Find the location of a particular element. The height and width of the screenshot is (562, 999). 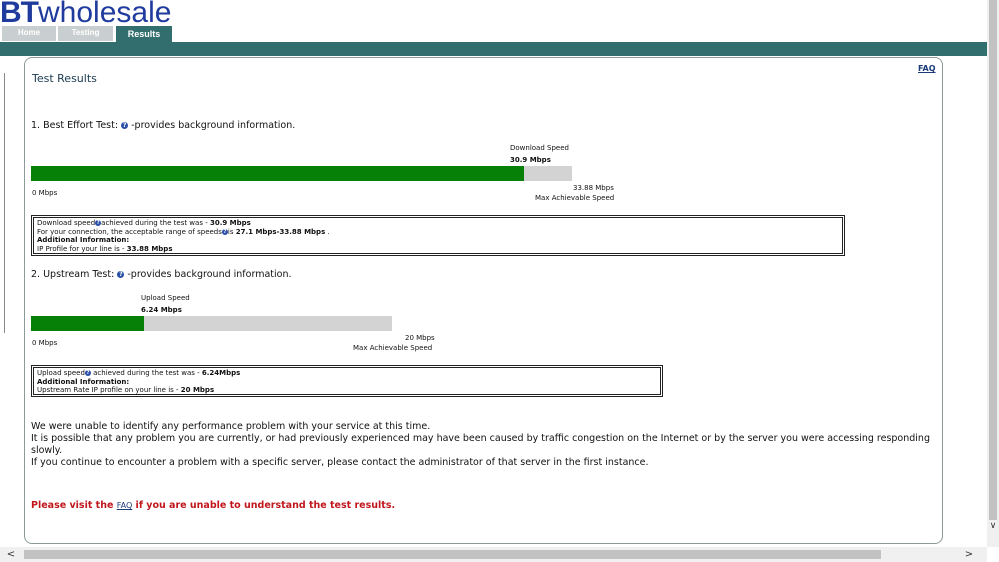

tab-results: Results is located at coordinates (144, 34).